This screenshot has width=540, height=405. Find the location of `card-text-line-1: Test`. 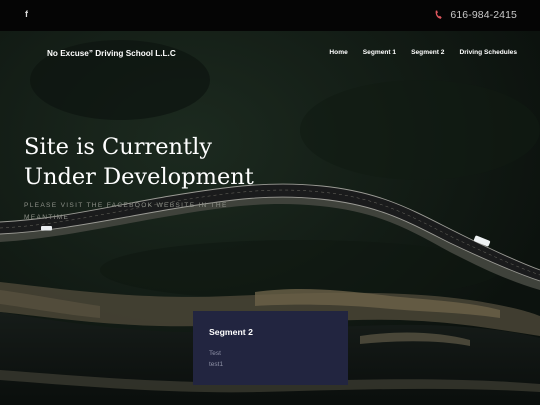

card-text-line-1: Test is located at coordinates (215, 353).